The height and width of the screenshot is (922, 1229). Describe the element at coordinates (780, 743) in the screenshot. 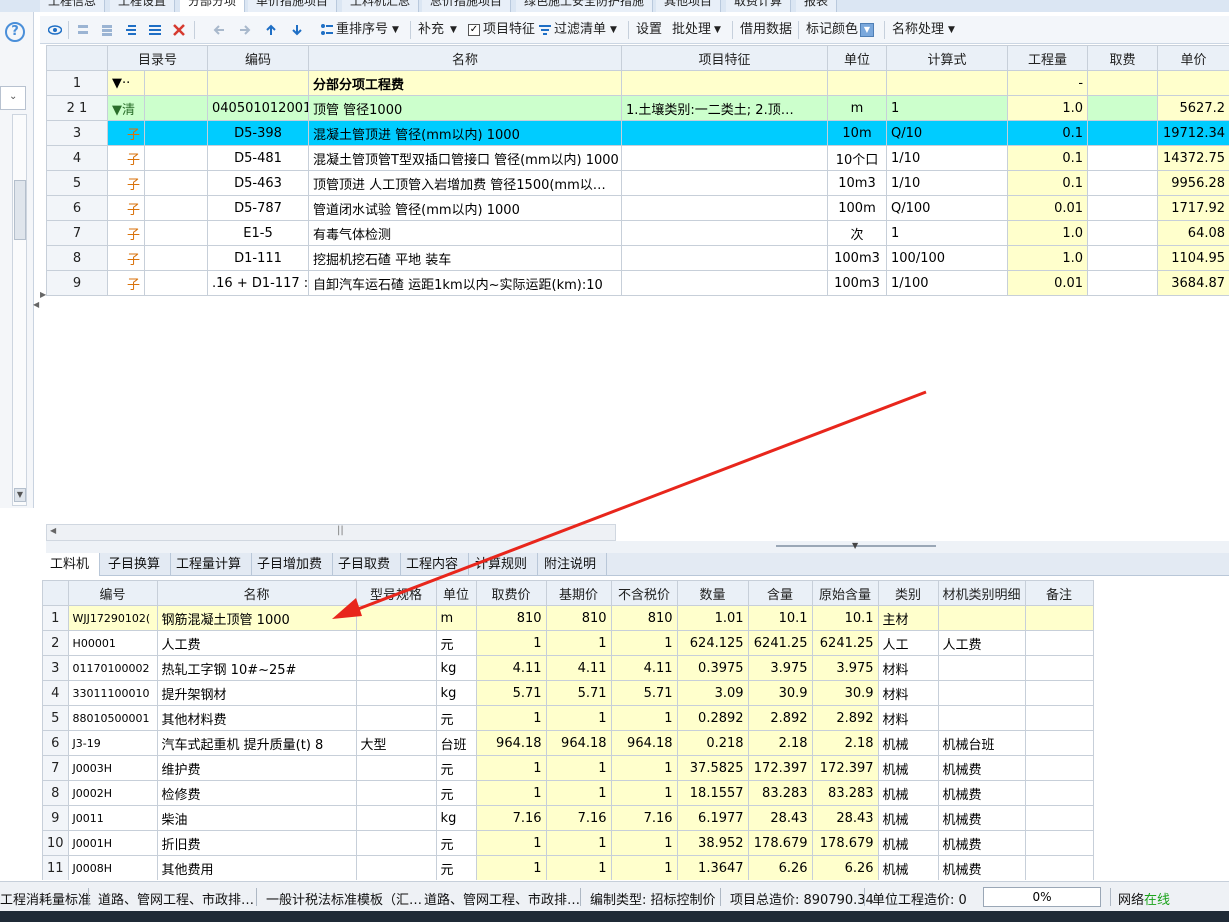

I see `cell-content: 2.18` at that location.